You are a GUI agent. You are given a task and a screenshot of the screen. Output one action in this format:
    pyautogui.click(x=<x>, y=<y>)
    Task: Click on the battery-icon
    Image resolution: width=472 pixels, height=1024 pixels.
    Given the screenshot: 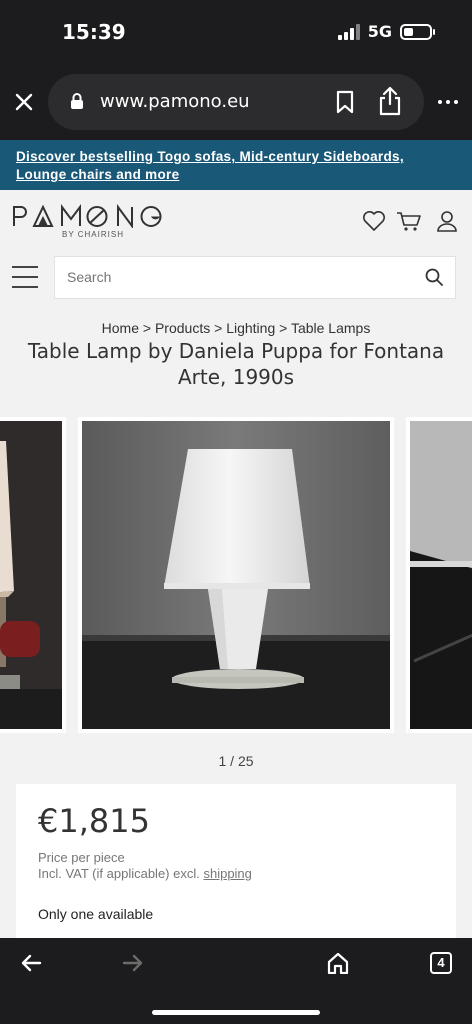 What is the action you would take?
    pyautogui.click(x=417, y=31)
    